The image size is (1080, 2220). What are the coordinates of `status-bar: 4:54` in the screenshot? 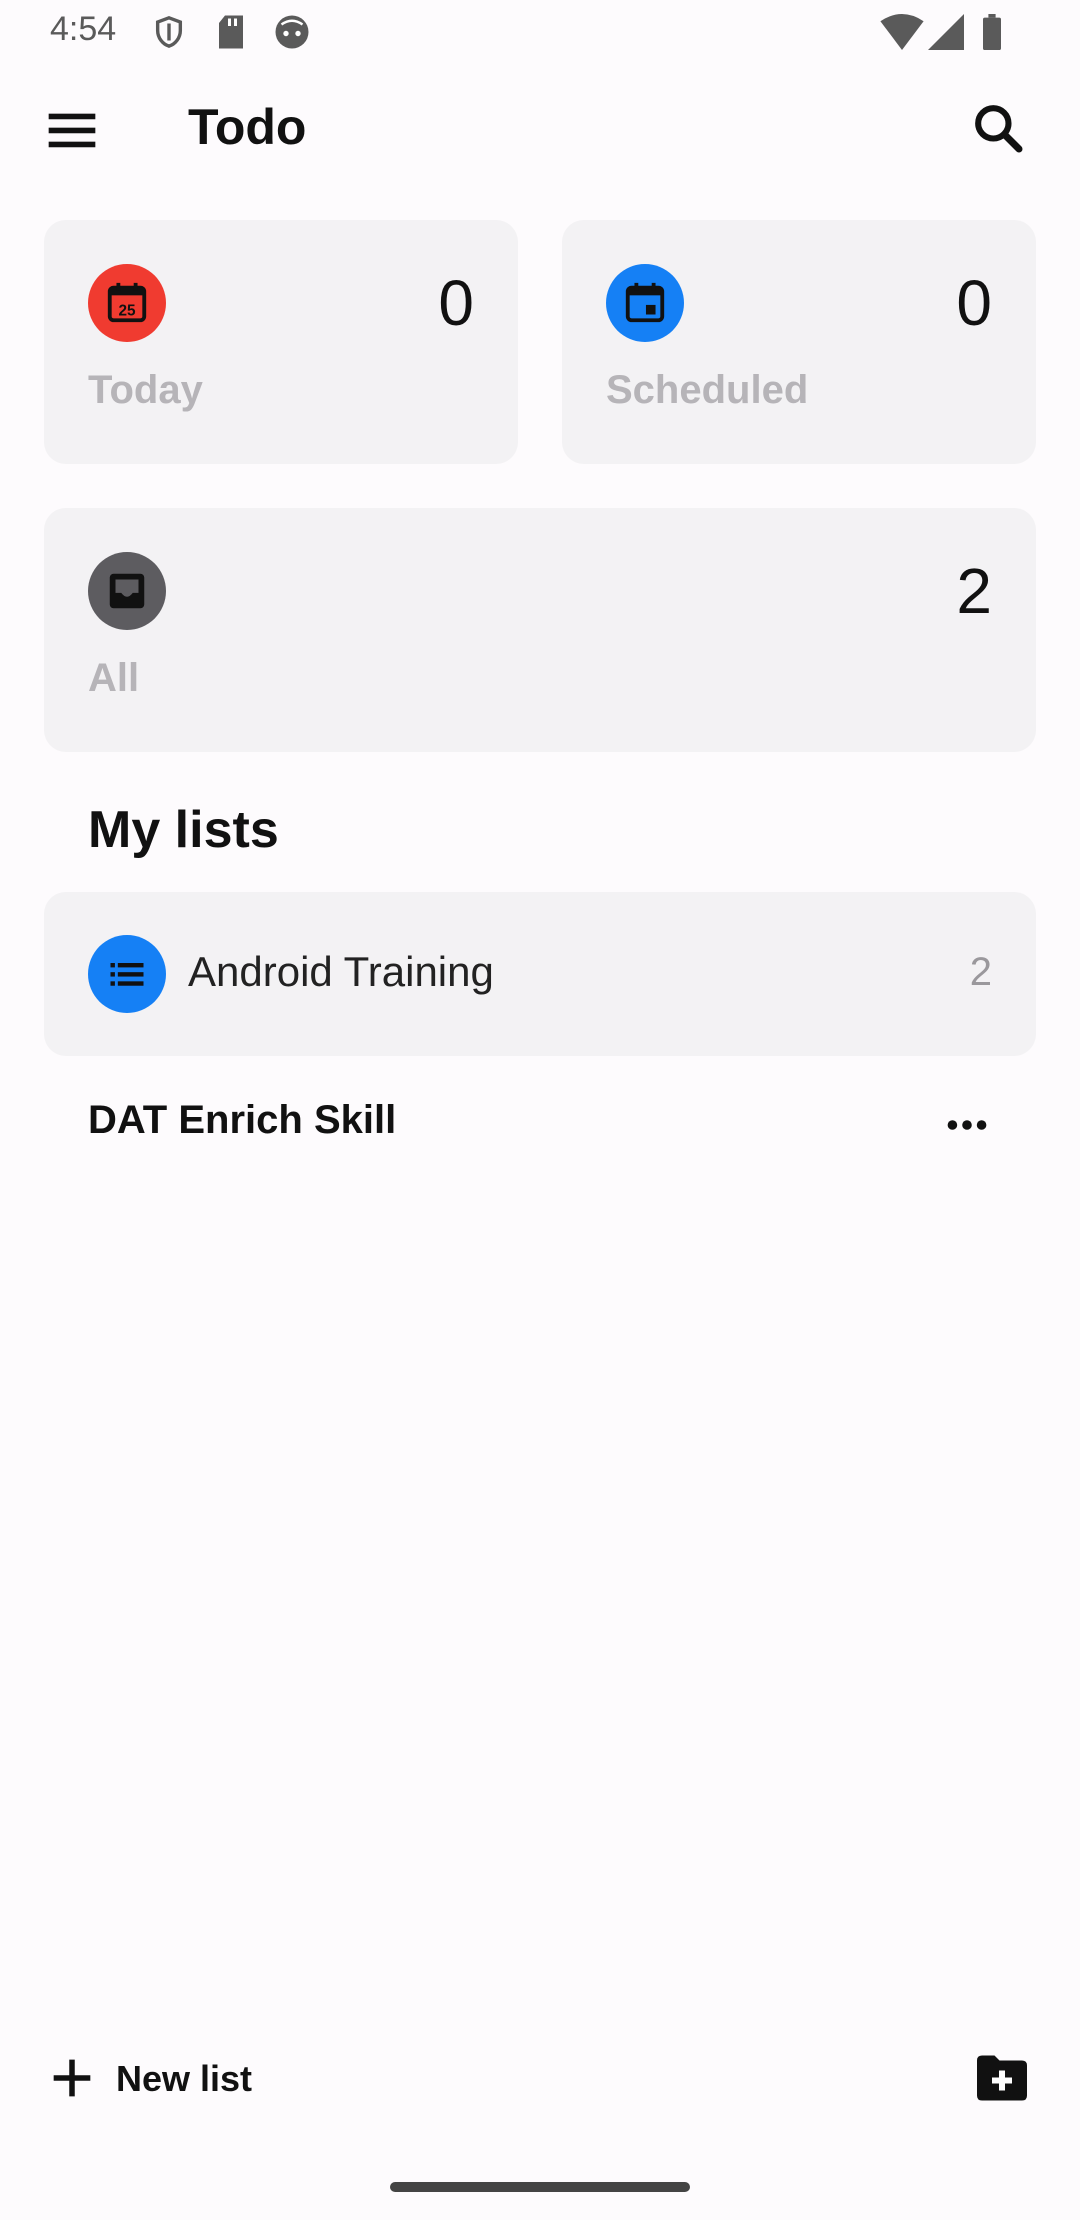 It's located at (540, 32).